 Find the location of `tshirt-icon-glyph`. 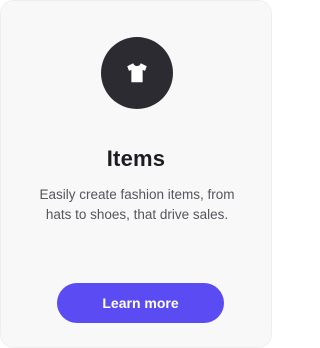

tshirt-icon-glyph is located at coordinates (137, 73).